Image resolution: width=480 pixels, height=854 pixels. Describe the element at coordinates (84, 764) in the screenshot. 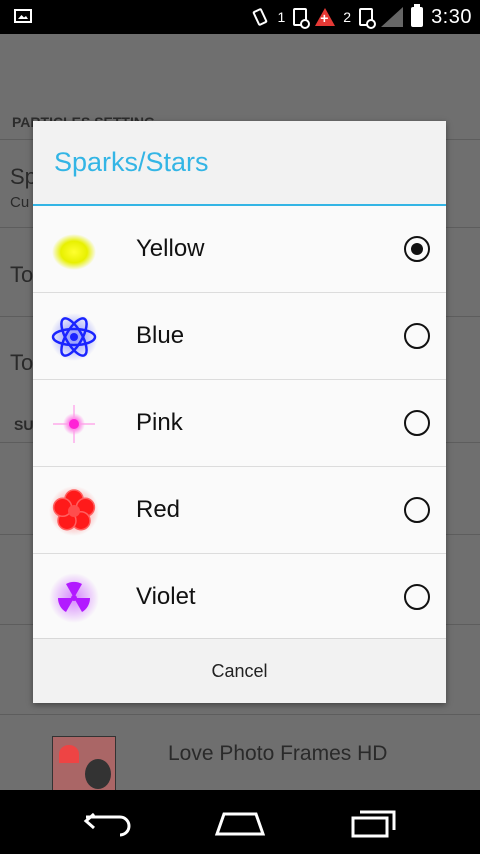

I see `app-thumbnail` at that location.